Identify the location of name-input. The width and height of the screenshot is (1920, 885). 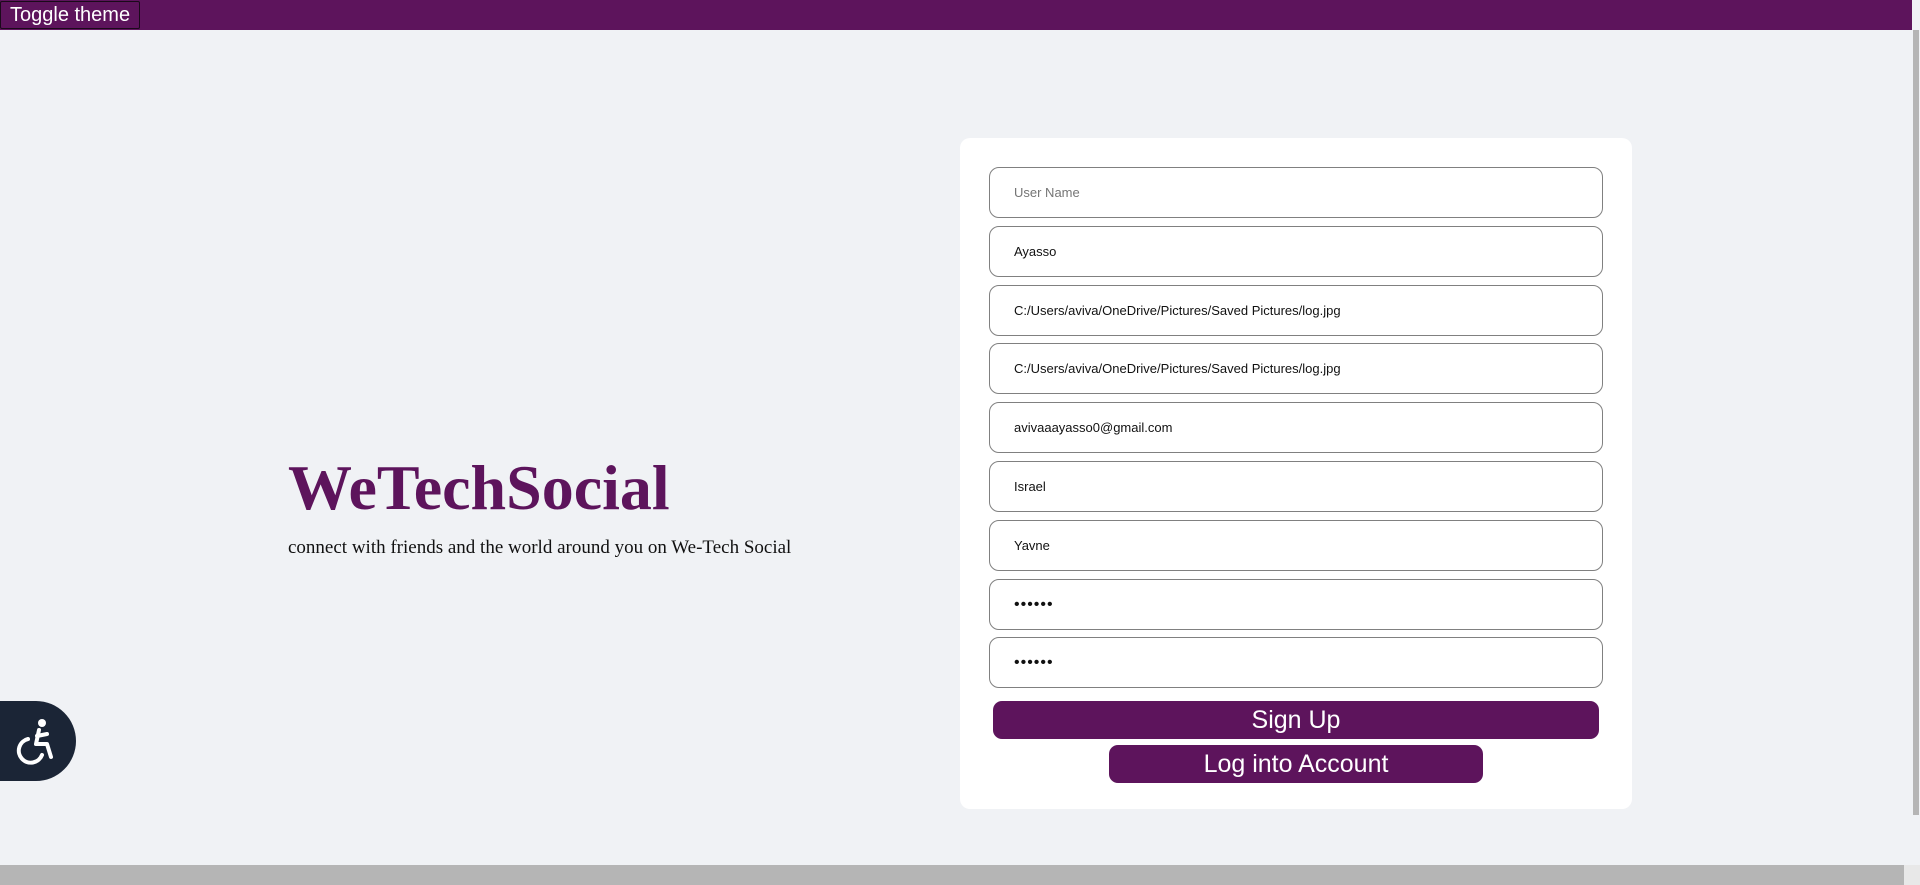
(1296, 251).